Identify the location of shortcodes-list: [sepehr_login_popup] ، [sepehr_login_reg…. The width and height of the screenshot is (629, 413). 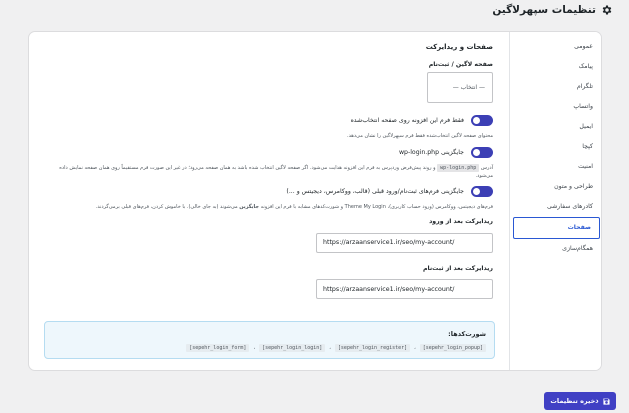
(269, 348).